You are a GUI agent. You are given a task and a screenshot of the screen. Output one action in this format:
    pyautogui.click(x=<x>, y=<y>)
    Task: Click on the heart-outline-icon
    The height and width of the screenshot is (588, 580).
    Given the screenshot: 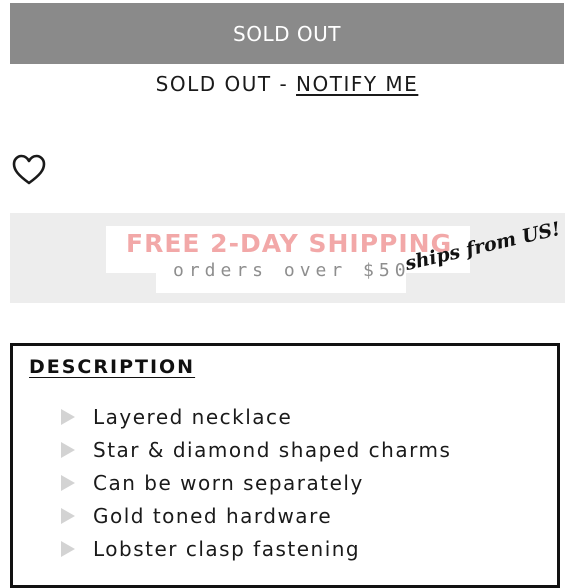 What is the action you would take?
    pyautogui.click(x=29, y=170)
    